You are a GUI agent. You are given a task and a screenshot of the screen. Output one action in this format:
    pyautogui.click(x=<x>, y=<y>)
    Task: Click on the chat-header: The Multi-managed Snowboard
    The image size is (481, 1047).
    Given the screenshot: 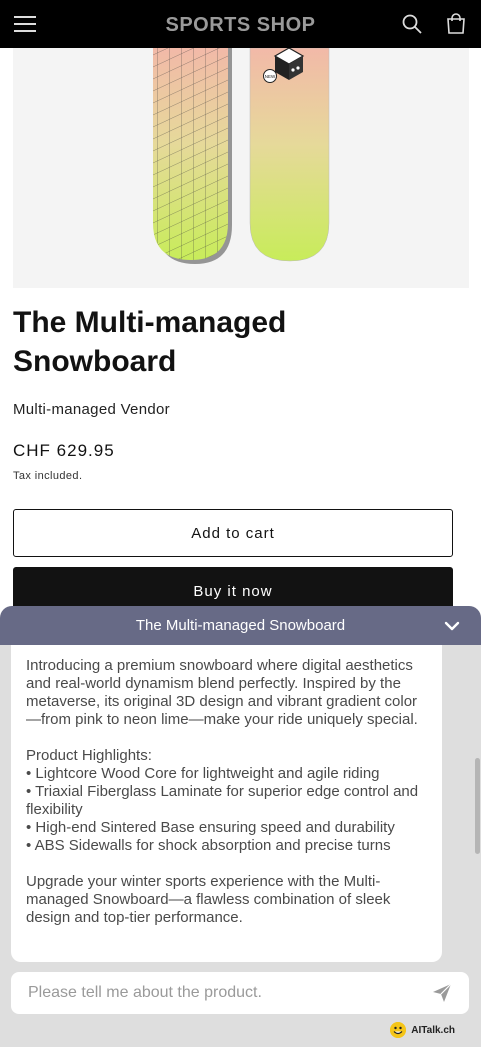 What is the action you would take?
    pyautogui.click(x=240, y=625)
    